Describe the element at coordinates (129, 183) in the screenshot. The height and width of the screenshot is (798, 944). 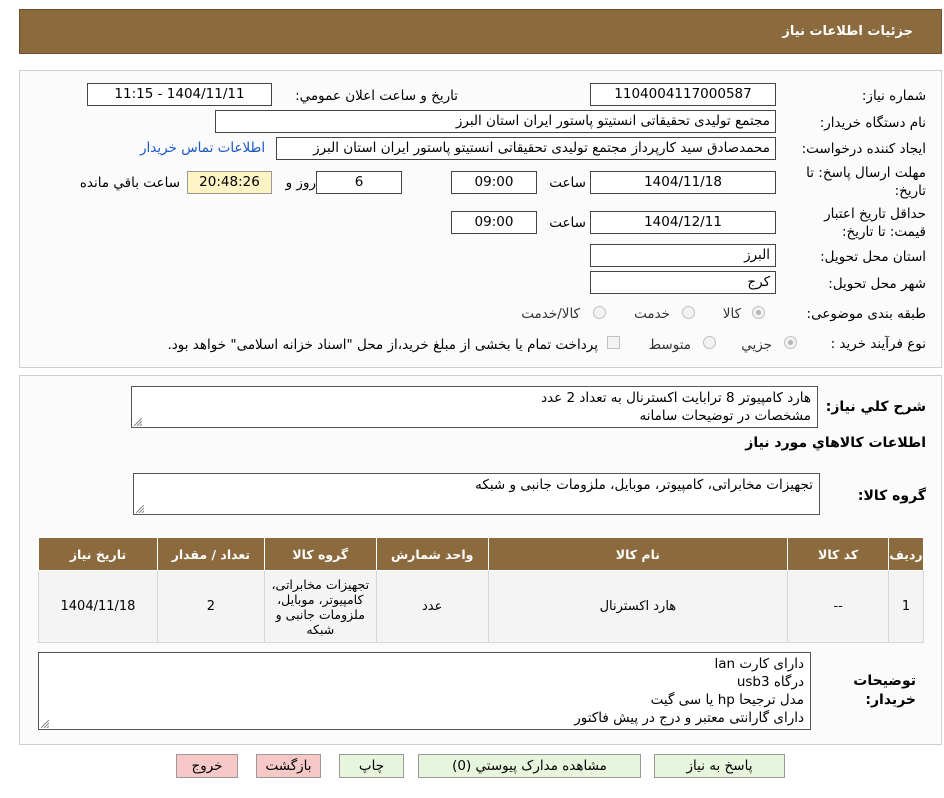
I see `remaining-label: ساعت باقي مانده` at that location.